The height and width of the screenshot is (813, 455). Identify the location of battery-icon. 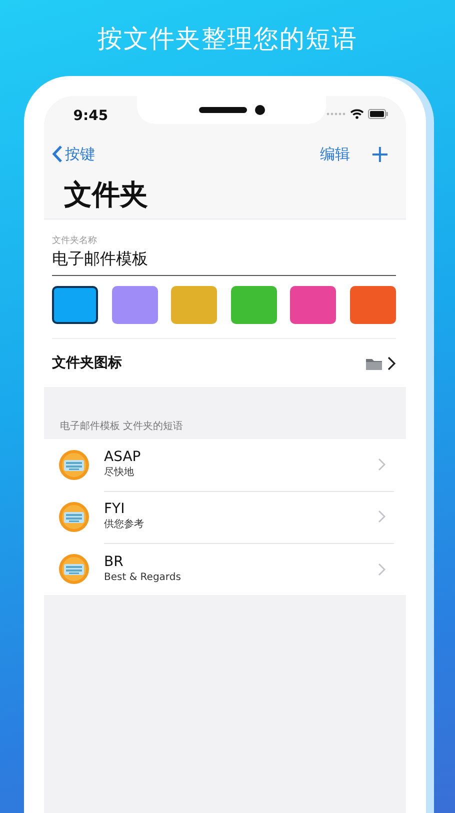
(378, 114).